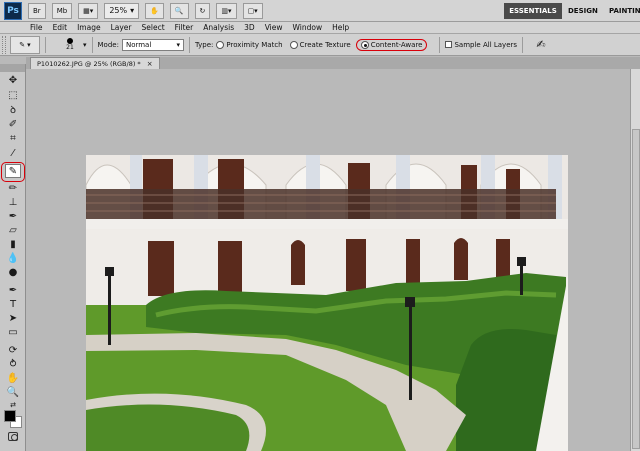 The height and width of the screenshot is (451, 640). Describe the element at coordinates (486, 44) in the screenshot. I see `sample-all-layers-label: Sample All Layers` at that location.